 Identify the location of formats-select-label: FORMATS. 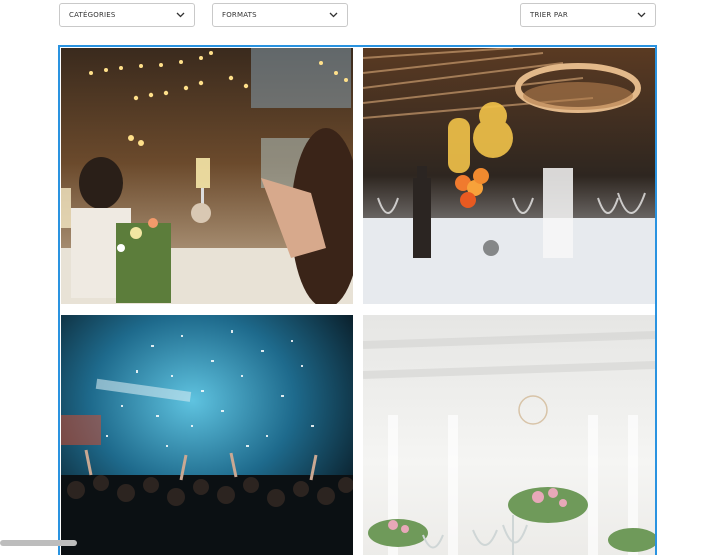
(239, 15).